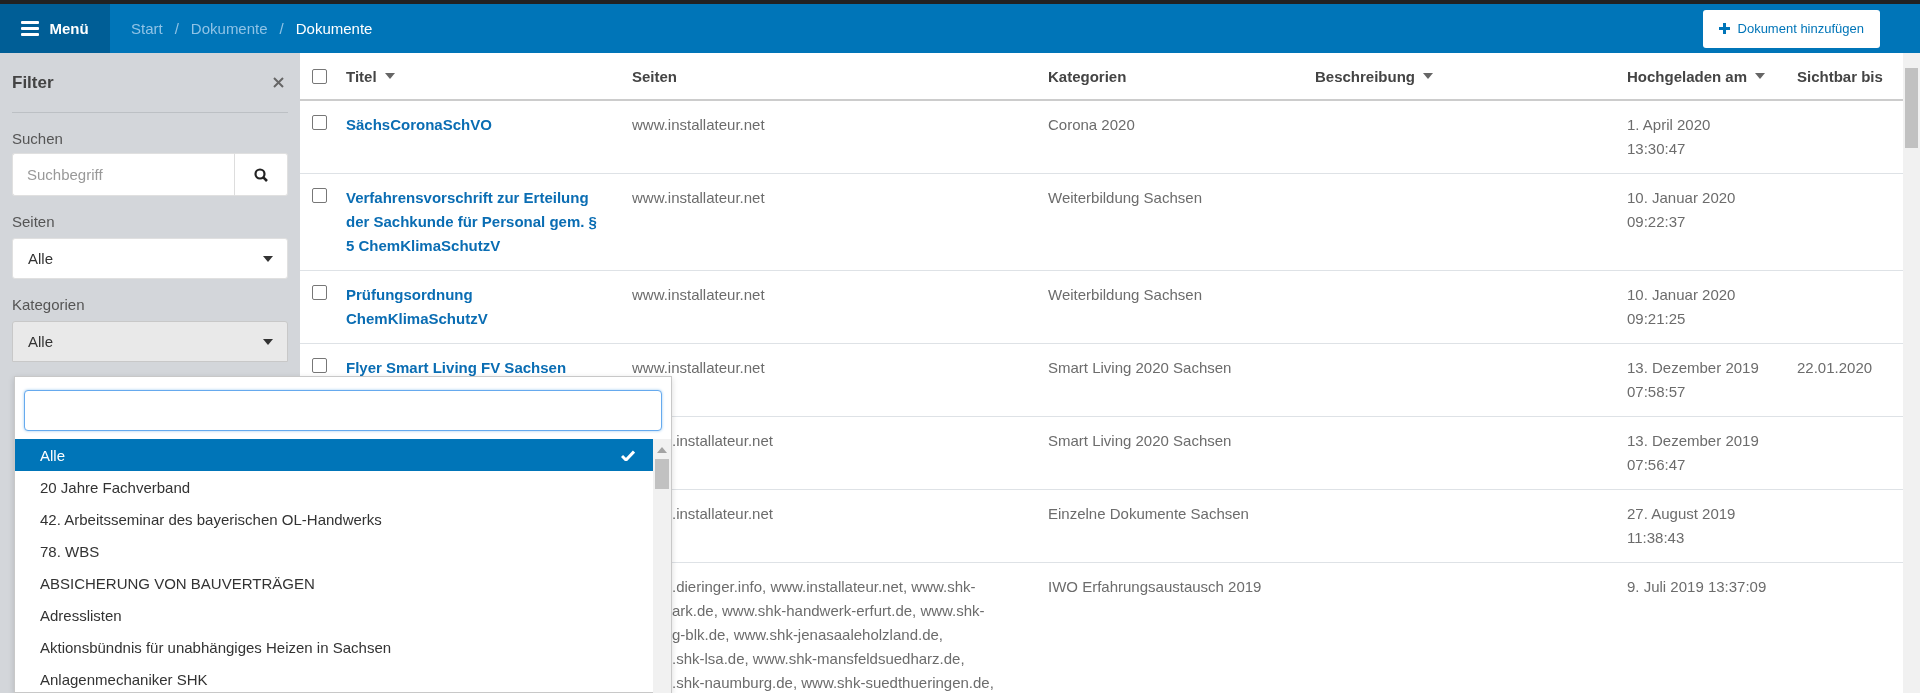 The width and height of the screenshot is (1920, 693). Describe the element at coordinates (1682, 210) in the screenshot. I see `upload-date: 10. Januar 2020 09:22:37` at that location.